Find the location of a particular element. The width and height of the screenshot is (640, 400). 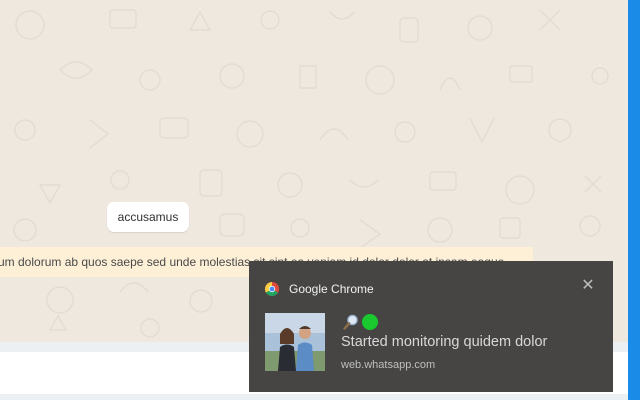

notification-source: web.whatsapp.com is located at coordinates (388, 365).